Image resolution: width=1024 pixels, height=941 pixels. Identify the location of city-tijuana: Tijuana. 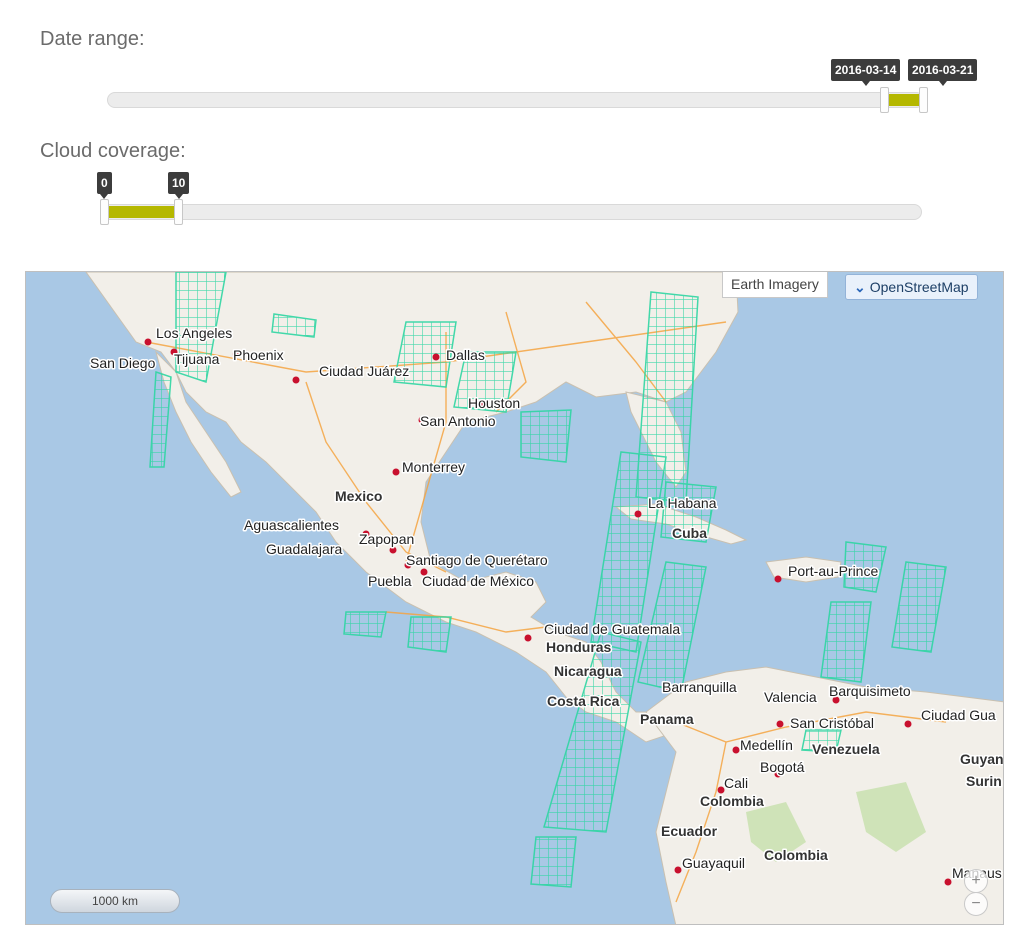
(197, 359).